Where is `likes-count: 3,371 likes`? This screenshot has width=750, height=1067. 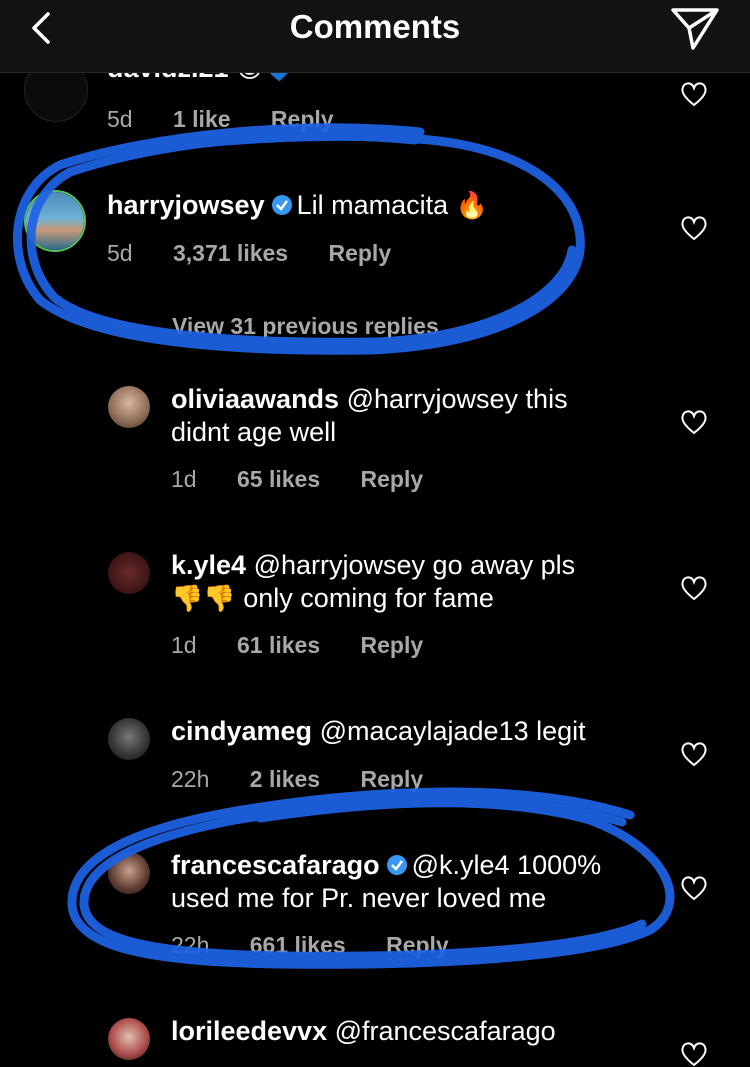 likes-count: 3,371 likes is located at coordinates (230, 253).